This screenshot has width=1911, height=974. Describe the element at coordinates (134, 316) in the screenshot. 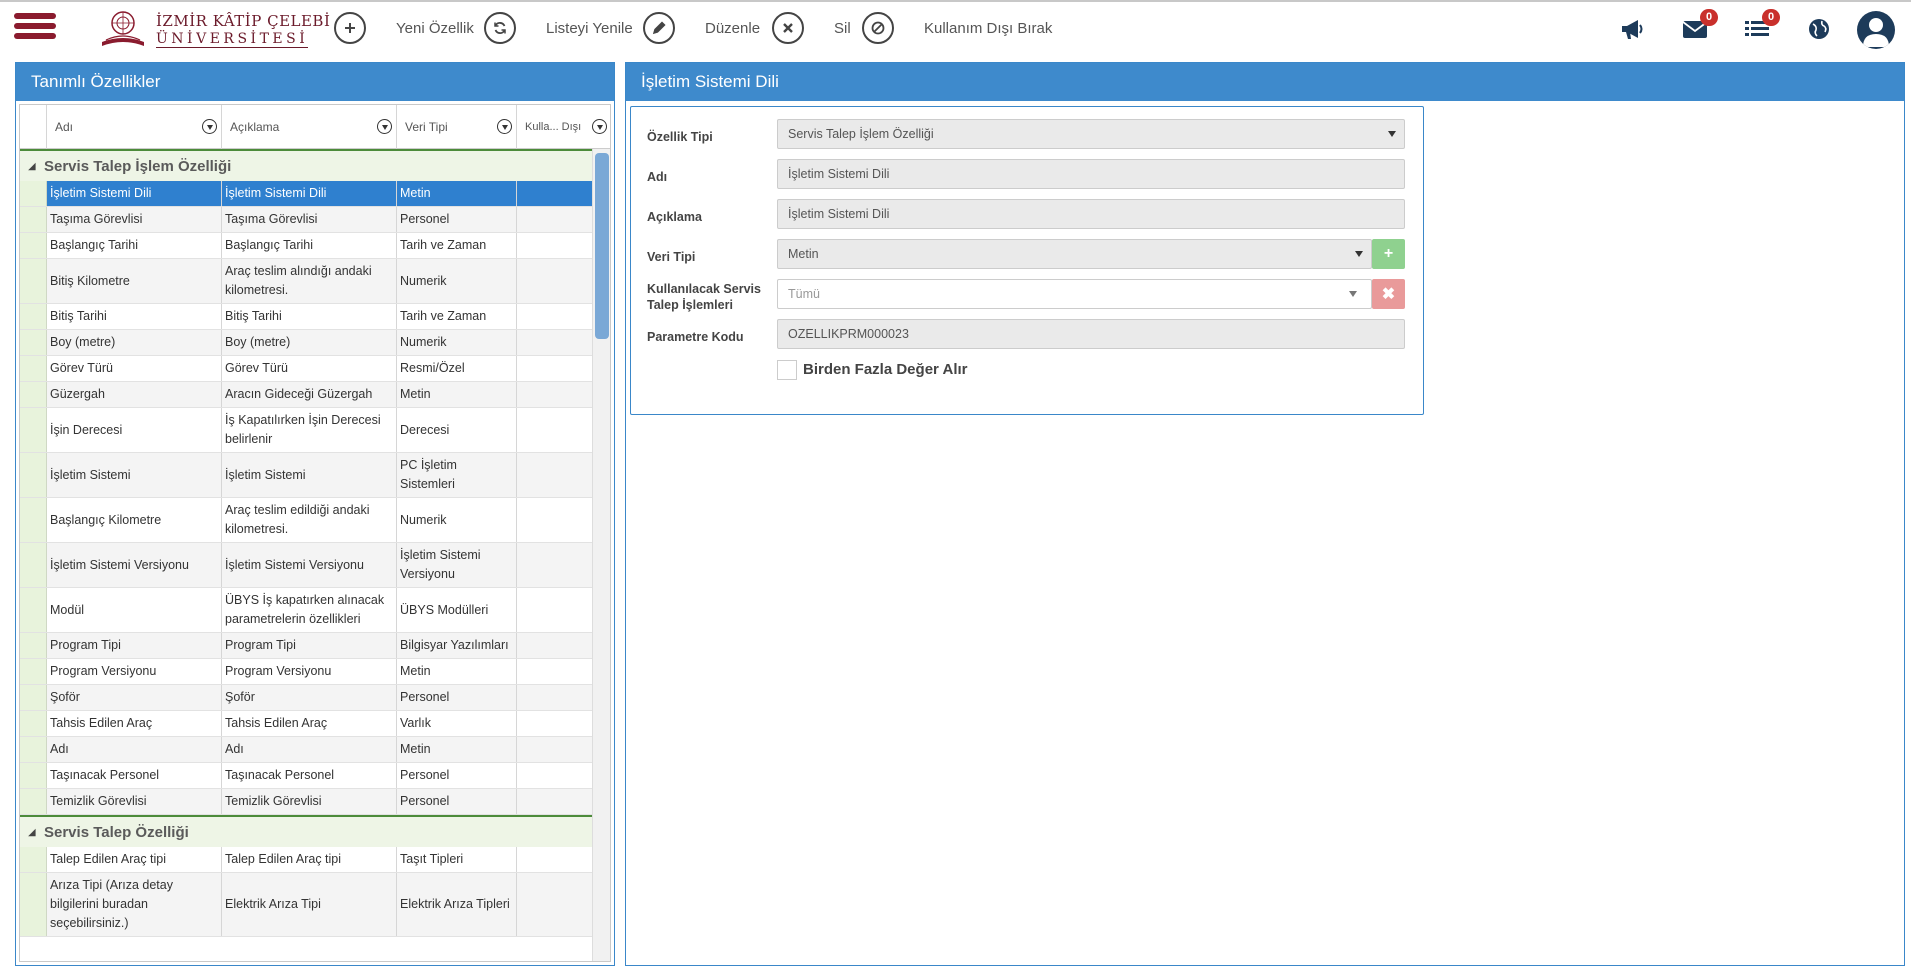

I see `cell-adi: Bitiş Tarihi` at that location.